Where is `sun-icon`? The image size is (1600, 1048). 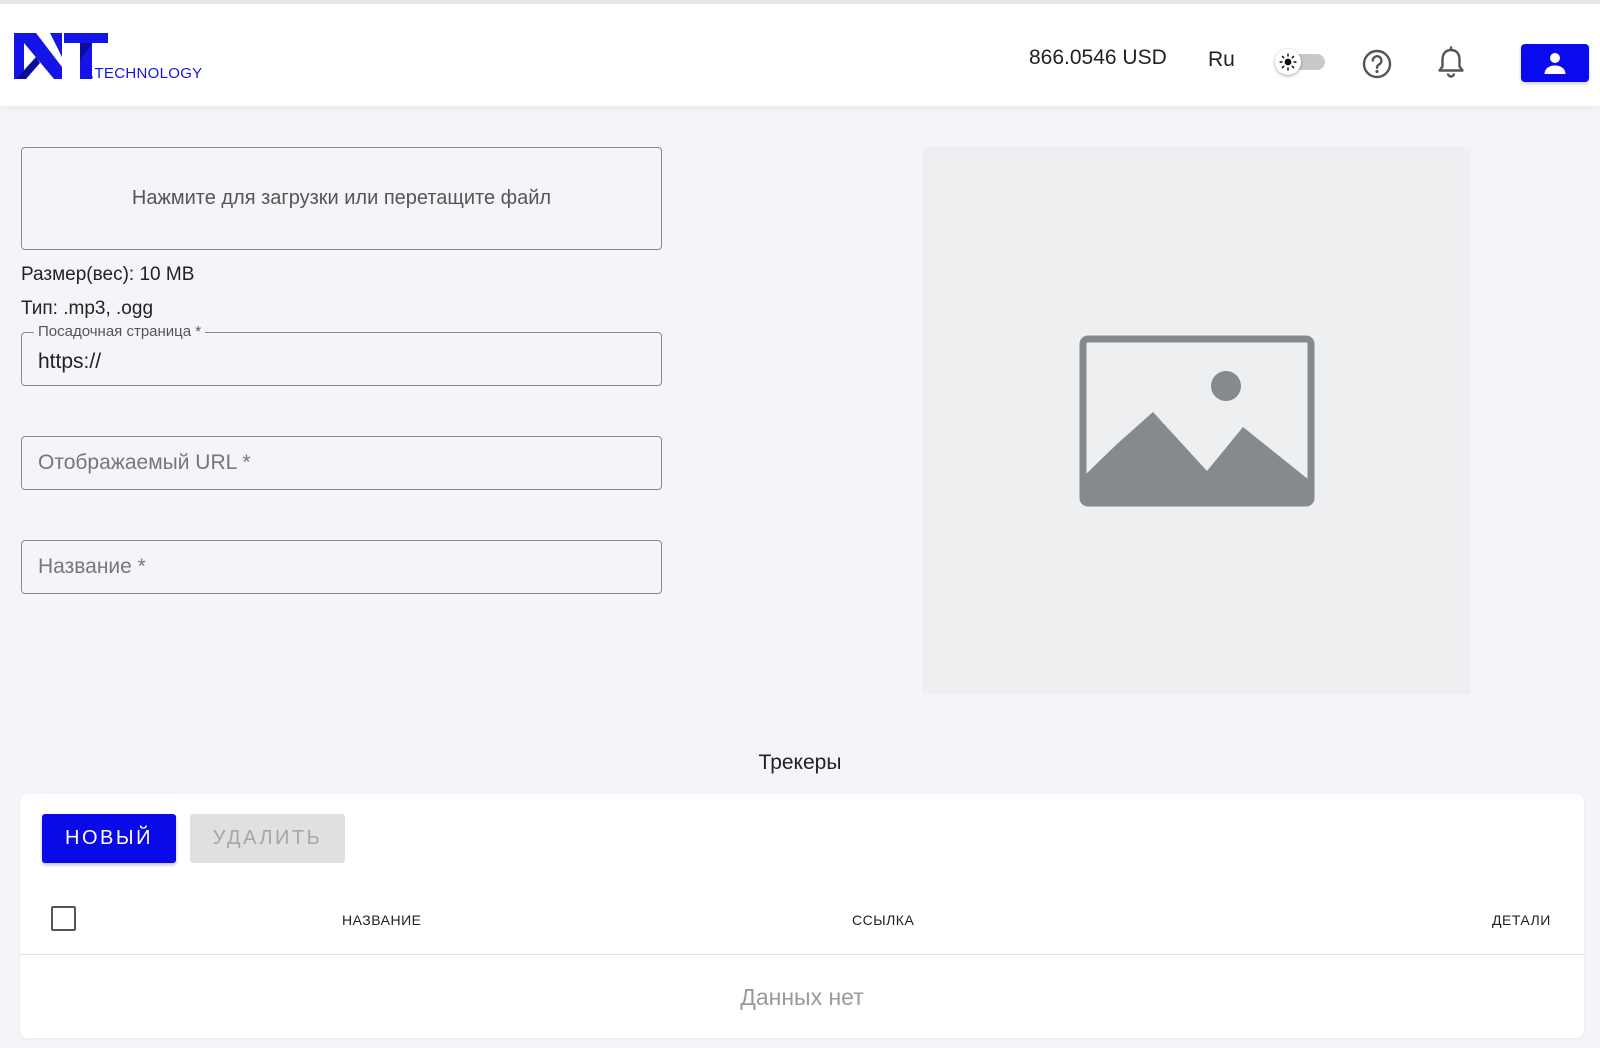 sun-icon is located at coordinates (1288, 62).